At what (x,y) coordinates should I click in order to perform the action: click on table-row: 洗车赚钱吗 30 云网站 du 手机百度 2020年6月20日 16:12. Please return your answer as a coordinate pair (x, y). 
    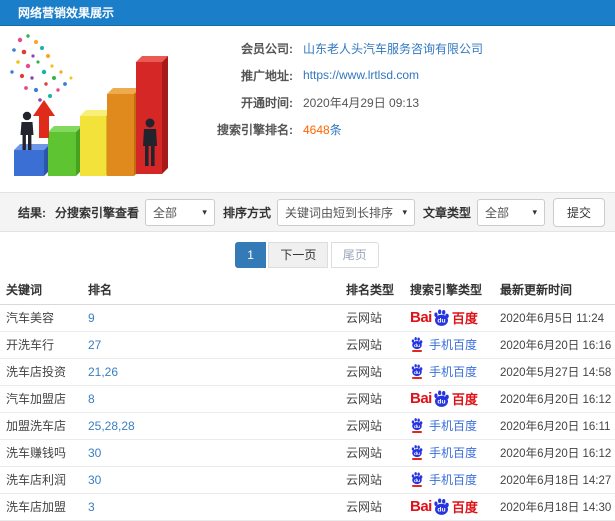
    Looking at the image, I should click on (307, 453).